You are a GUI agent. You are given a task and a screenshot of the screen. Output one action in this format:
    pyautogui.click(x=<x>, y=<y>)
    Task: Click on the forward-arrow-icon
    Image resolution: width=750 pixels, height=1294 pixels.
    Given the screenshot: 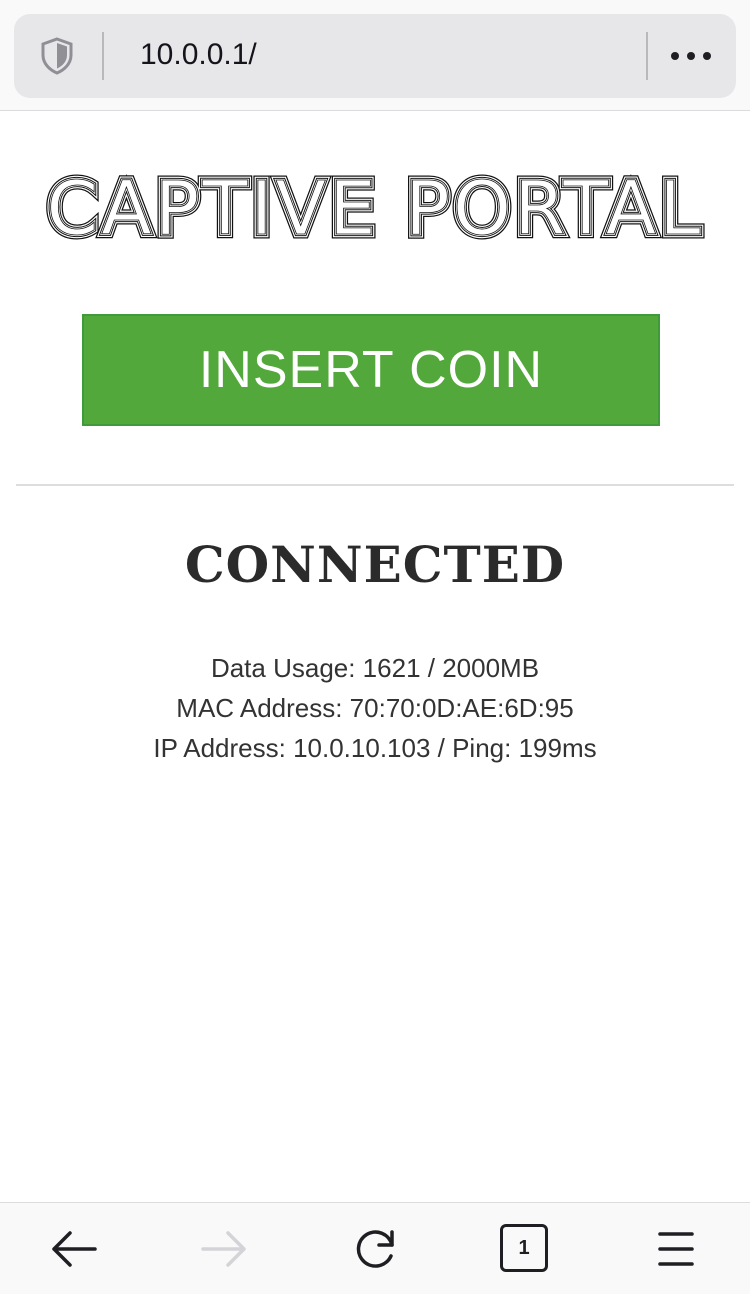 What is the action you would take?
    pyautogui.click(x=224, y=1249)
    